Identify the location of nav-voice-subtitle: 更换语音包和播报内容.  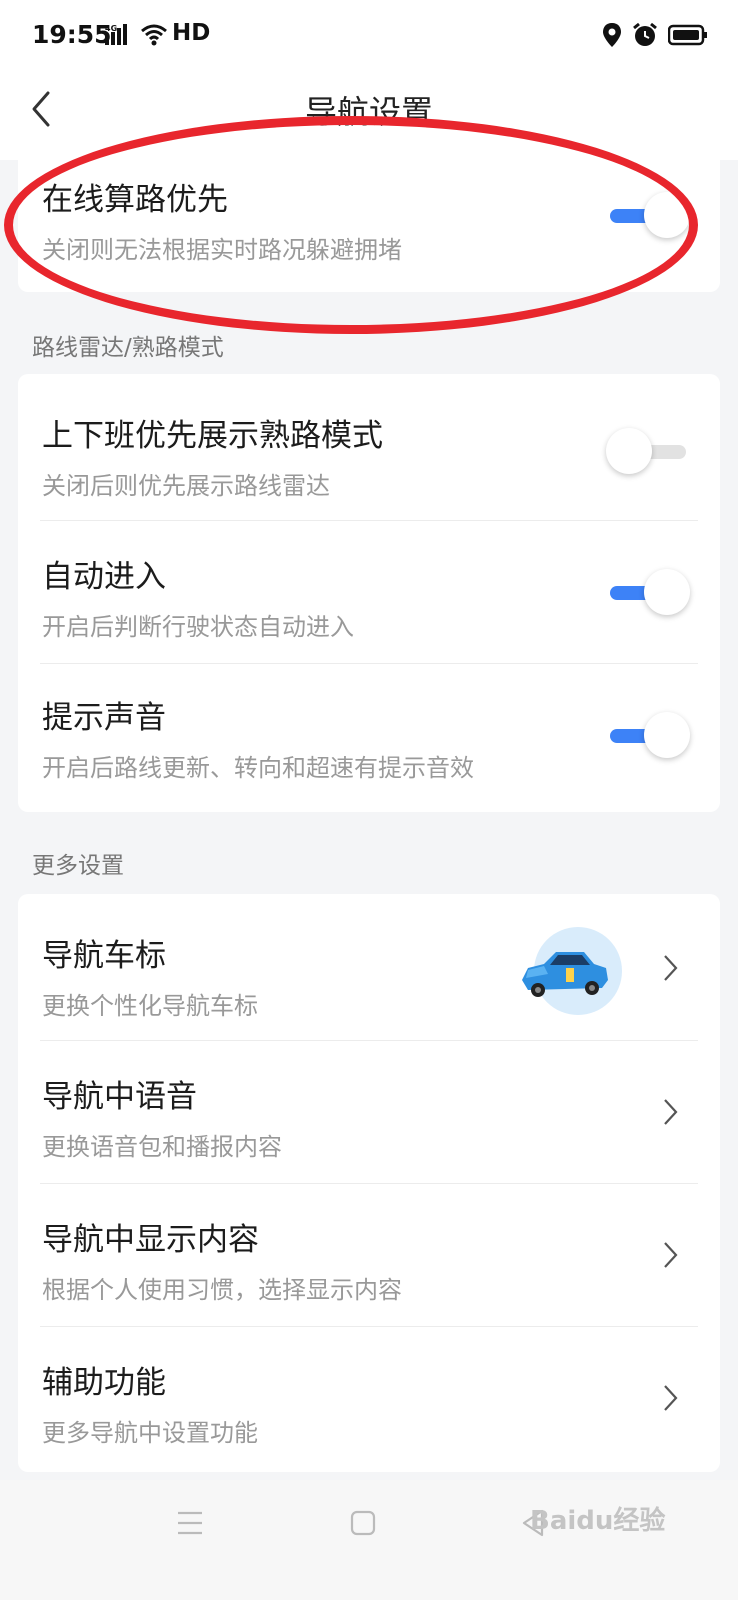
(162, 1147).